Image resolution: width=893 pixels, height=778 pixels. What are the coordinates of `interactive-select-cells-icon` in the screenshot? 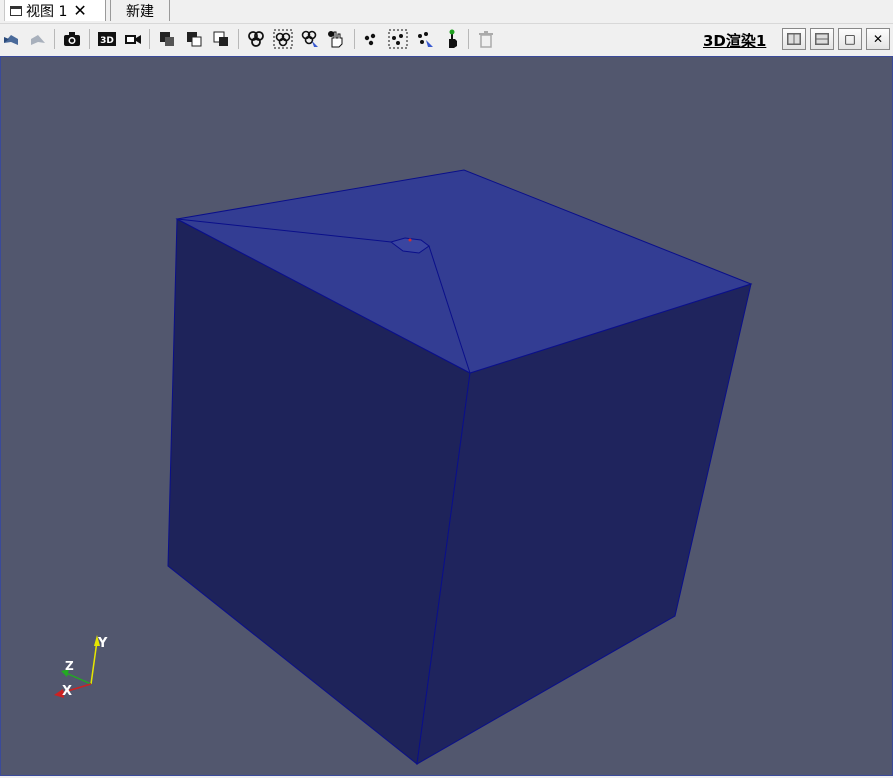 It's located at (310, 39).